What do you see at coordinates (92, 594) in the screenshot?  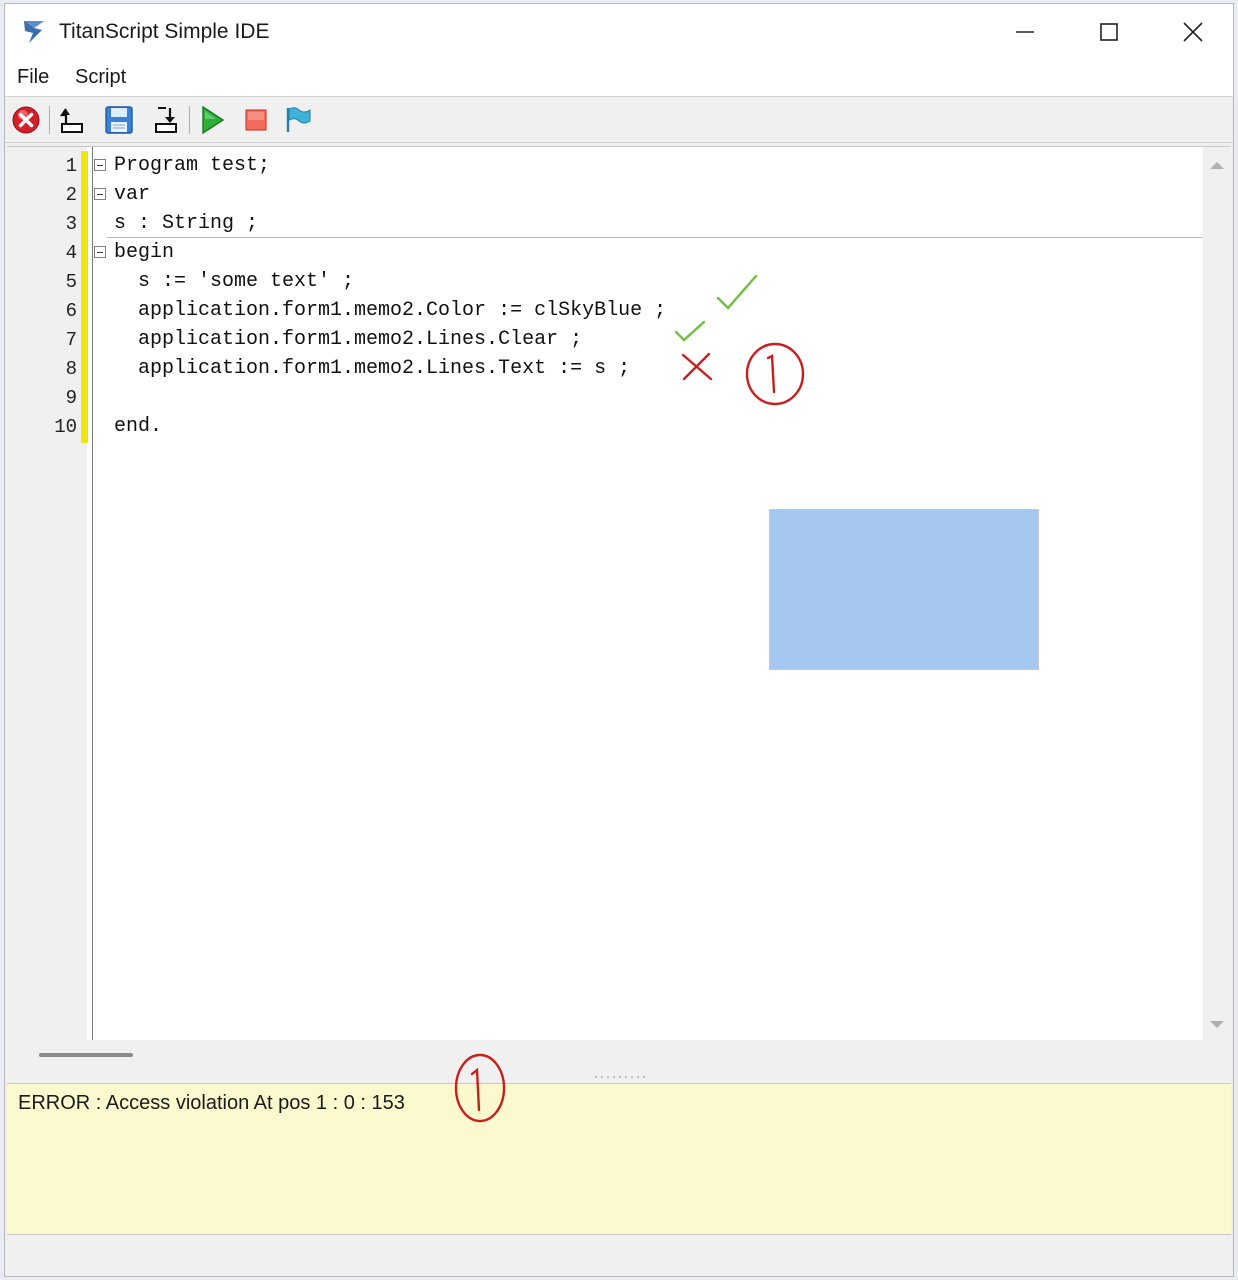 I see `fold-guide` at bounding box center [92, 594].